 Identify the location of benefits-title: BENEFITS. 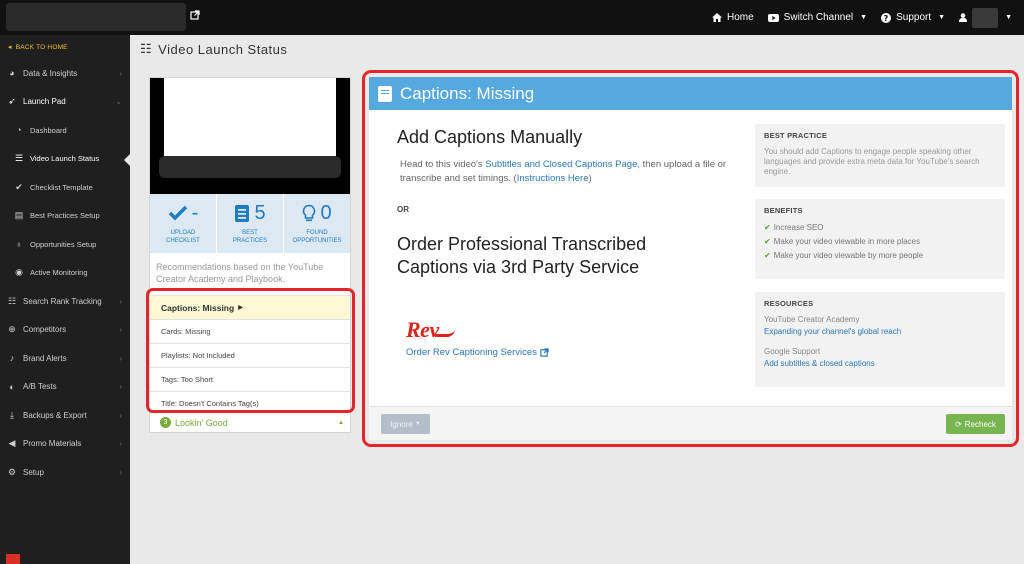
(783, 210).